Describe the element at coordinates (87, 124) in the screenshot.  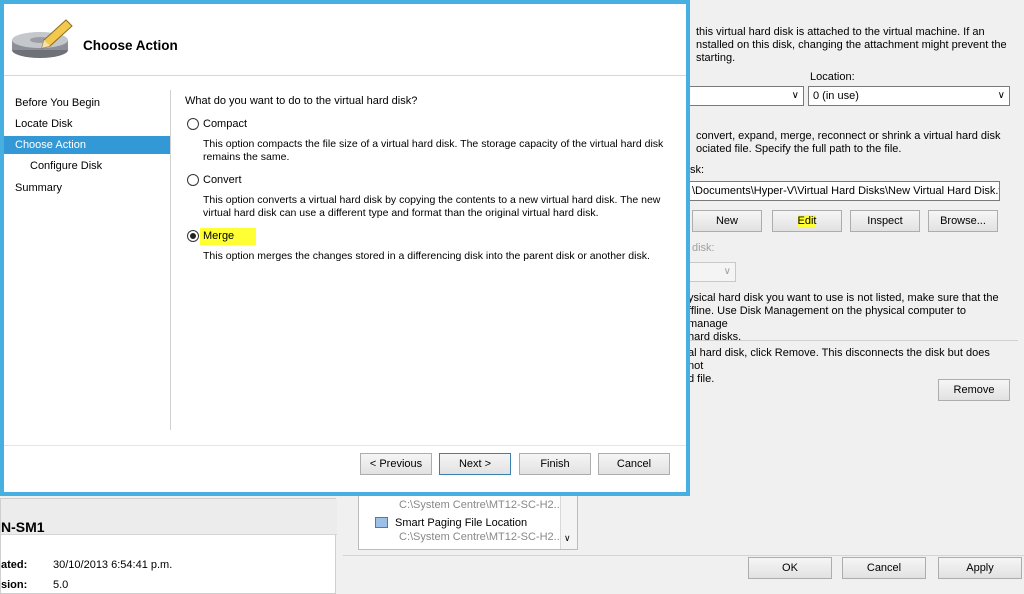
I see `step-locate-disk: Locate Disk` at that location.